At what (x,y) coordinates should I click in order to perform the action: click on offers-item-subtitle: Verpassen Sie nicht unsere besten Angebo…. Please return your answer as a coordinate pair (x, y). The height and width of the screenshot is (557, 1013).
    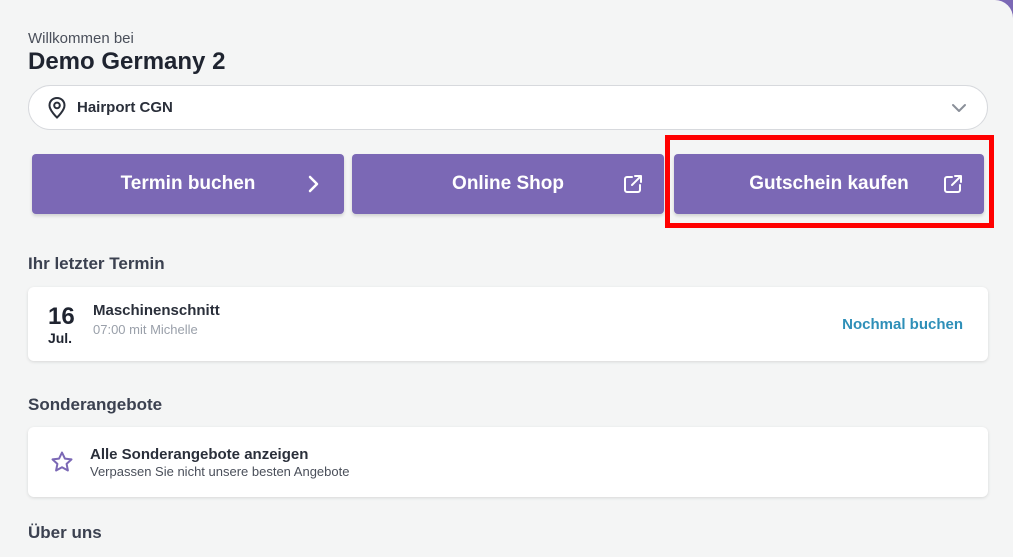
    Looking at the image, I should click on (220, 471).